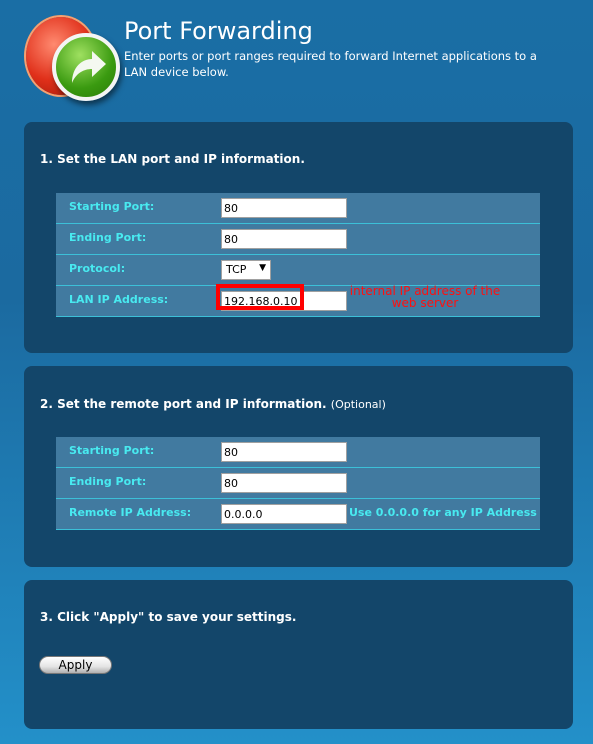 This screenshot has height=744, width=593. Describe the element at coordinates (119, 299) in the screenshot. I see `lan-ip-label: LAN IP Address:` at that location.